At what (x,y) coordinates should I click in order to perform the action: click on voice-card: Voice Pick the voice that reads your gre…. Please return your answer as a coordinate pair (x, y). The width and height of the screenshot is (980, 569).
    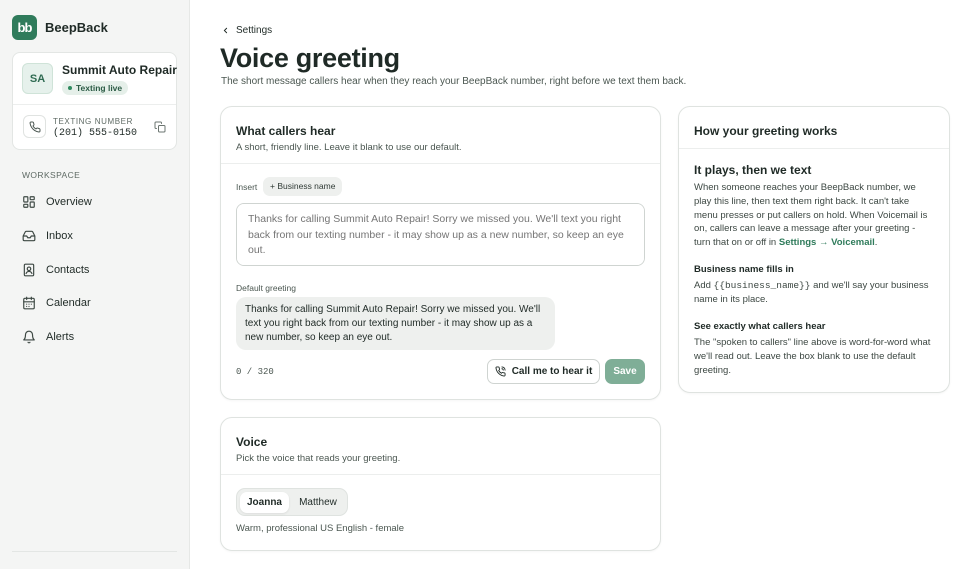
    Looking at the image, I should click on (440, 484).